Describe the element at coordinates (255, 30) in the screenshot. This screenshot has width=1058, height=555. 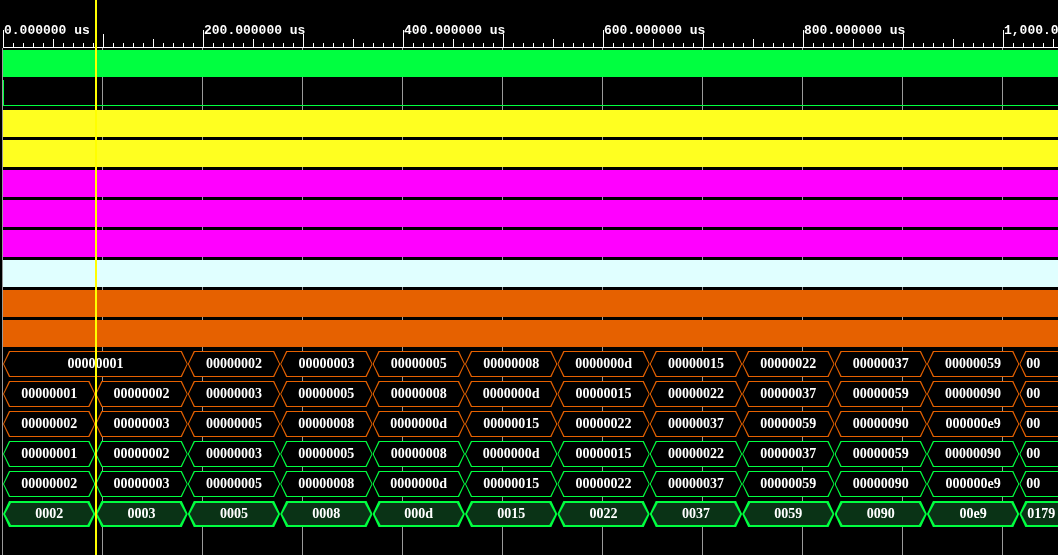
I see `time-label: 200.000000 us` at that location.